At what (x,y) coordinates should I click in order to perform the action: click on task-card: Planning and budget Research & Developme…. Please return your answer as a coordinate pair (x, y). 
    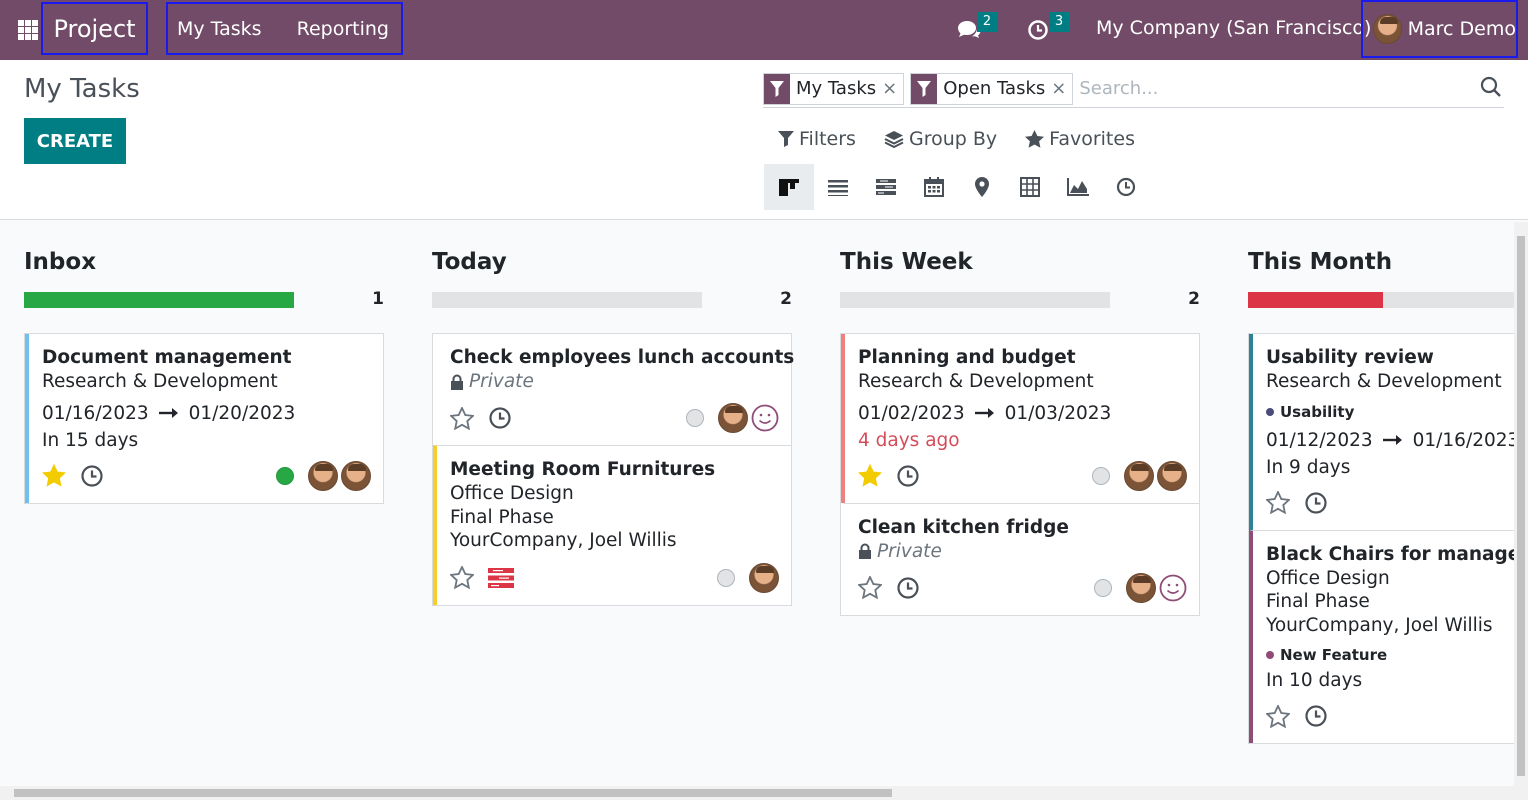
    Looking at the image, I should click on (1020, 418).